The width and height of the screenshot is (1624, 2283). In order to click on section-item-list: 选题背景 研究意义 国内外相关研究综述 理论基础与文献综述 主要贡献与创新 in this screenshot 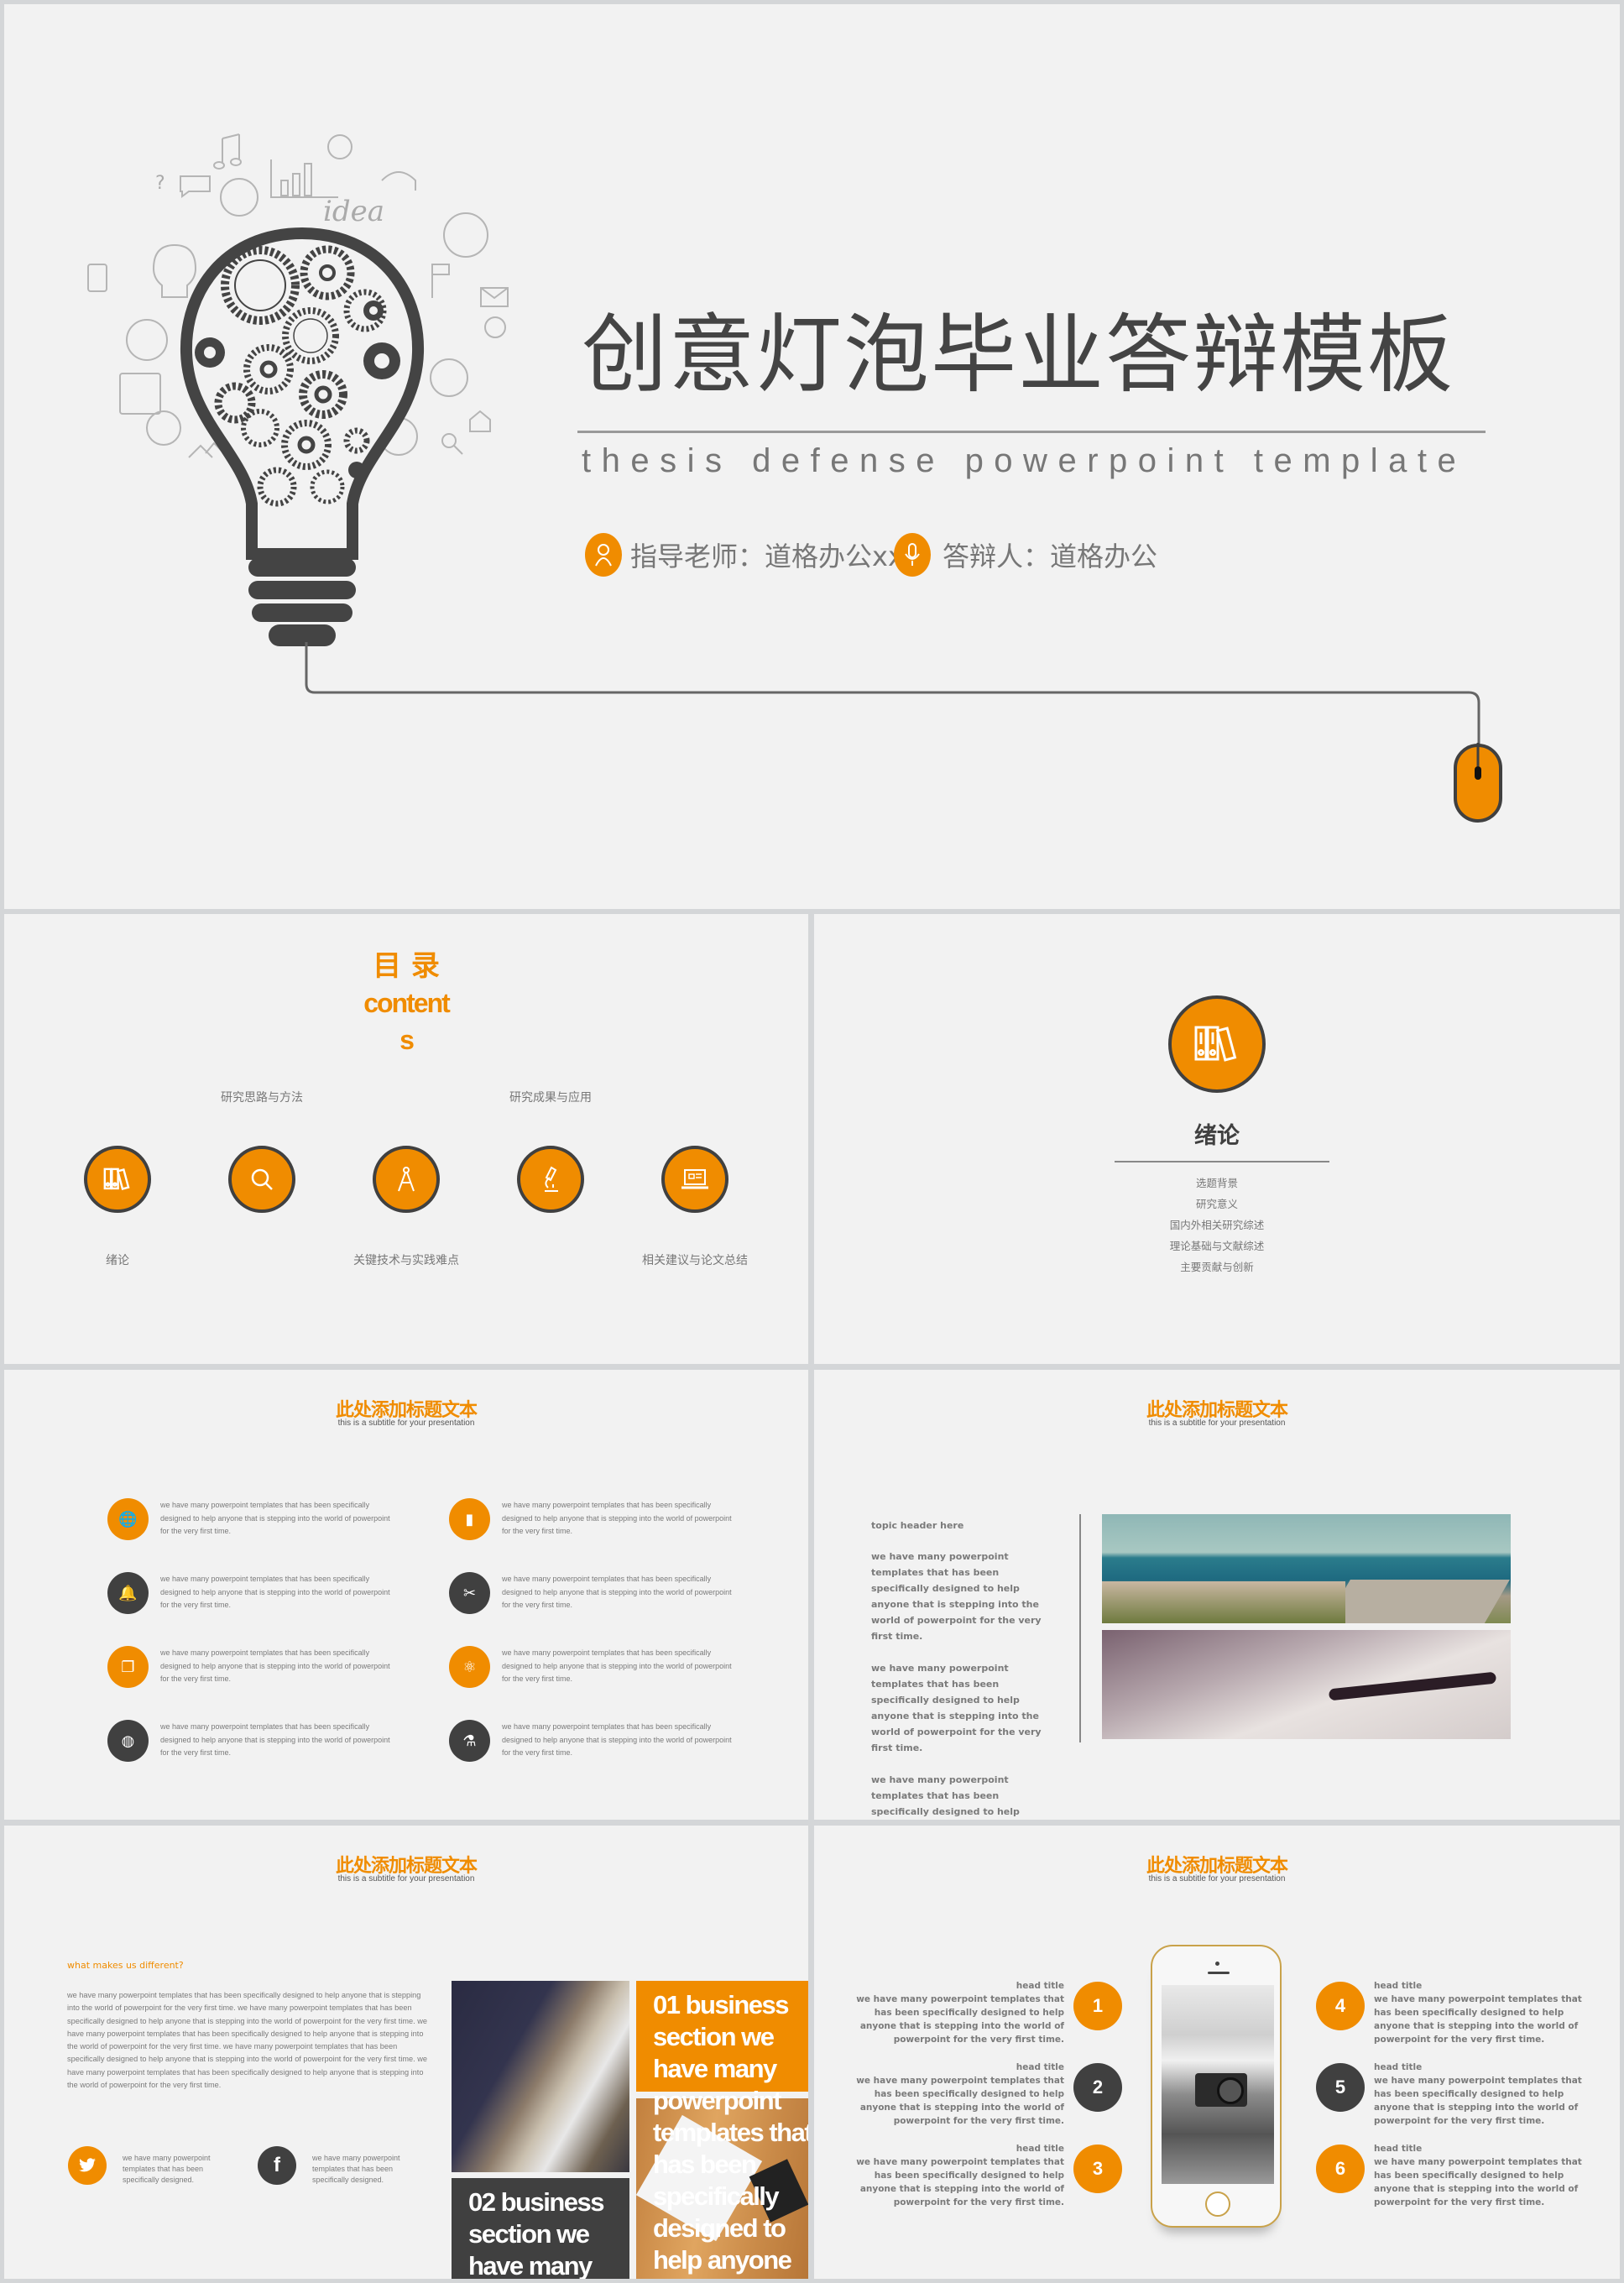, I will do `click(1217, 1225)`.